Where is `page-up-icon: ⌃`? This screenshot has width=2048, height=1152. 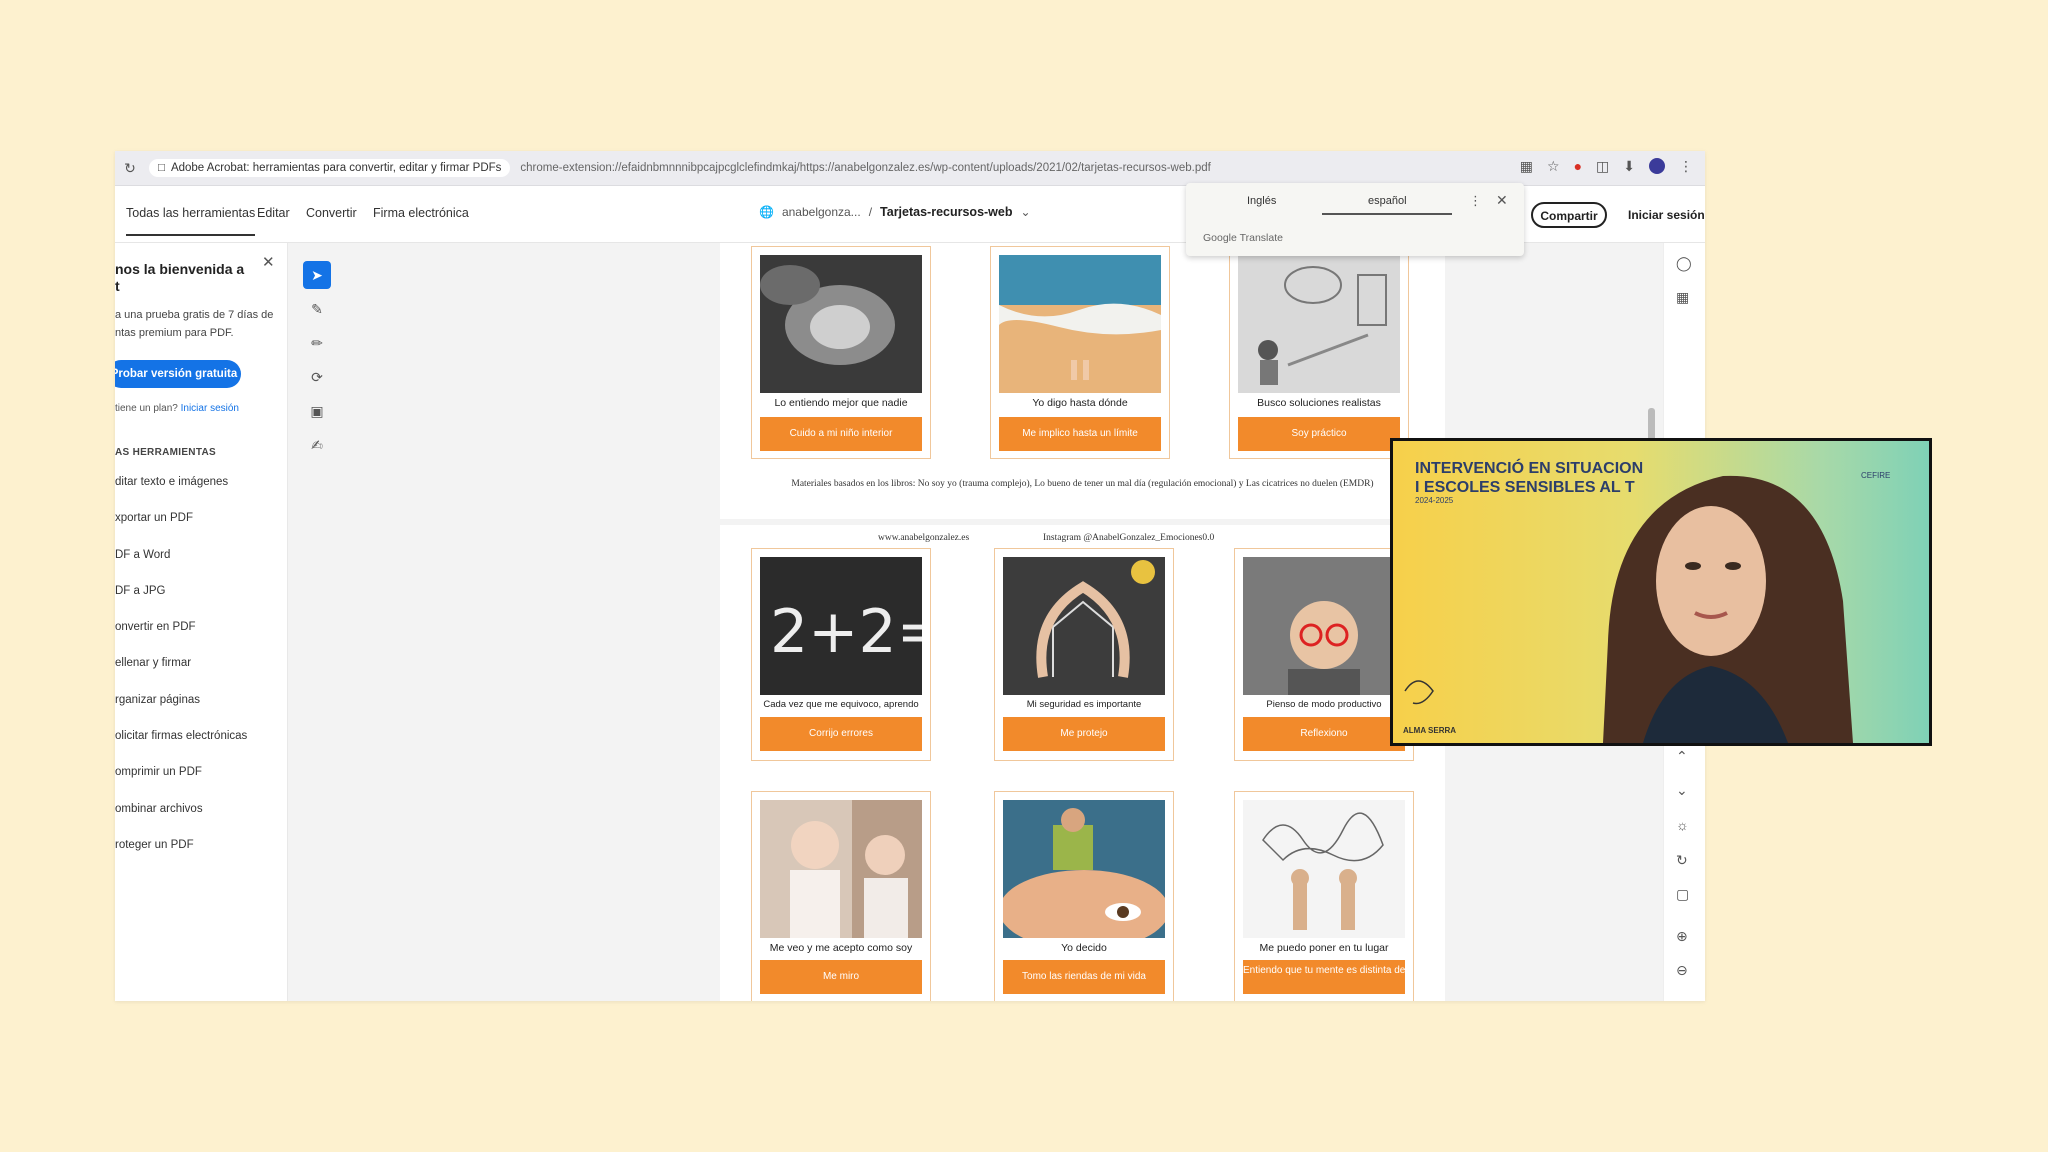
page-up-icon: ⌃ is located at coordinates (1682, 756).